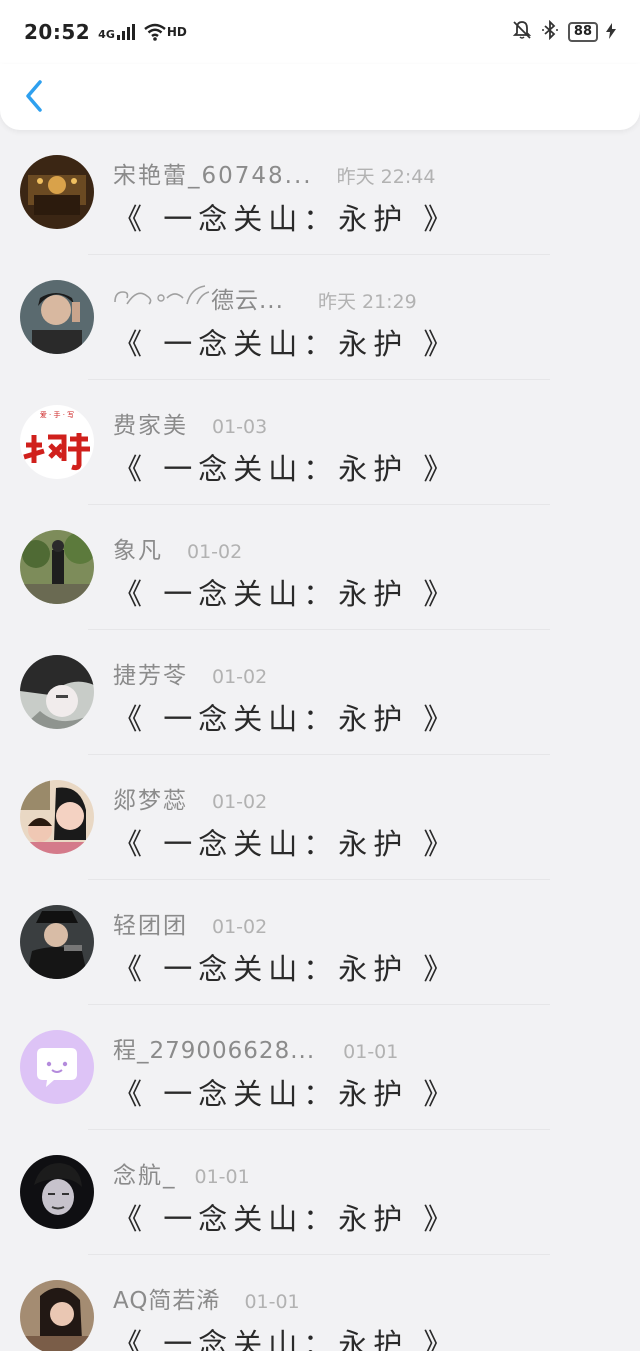 This screenshot has width=640, height=1351. I want to click on cellular-signal-icon: 4G, so click(116, 32).